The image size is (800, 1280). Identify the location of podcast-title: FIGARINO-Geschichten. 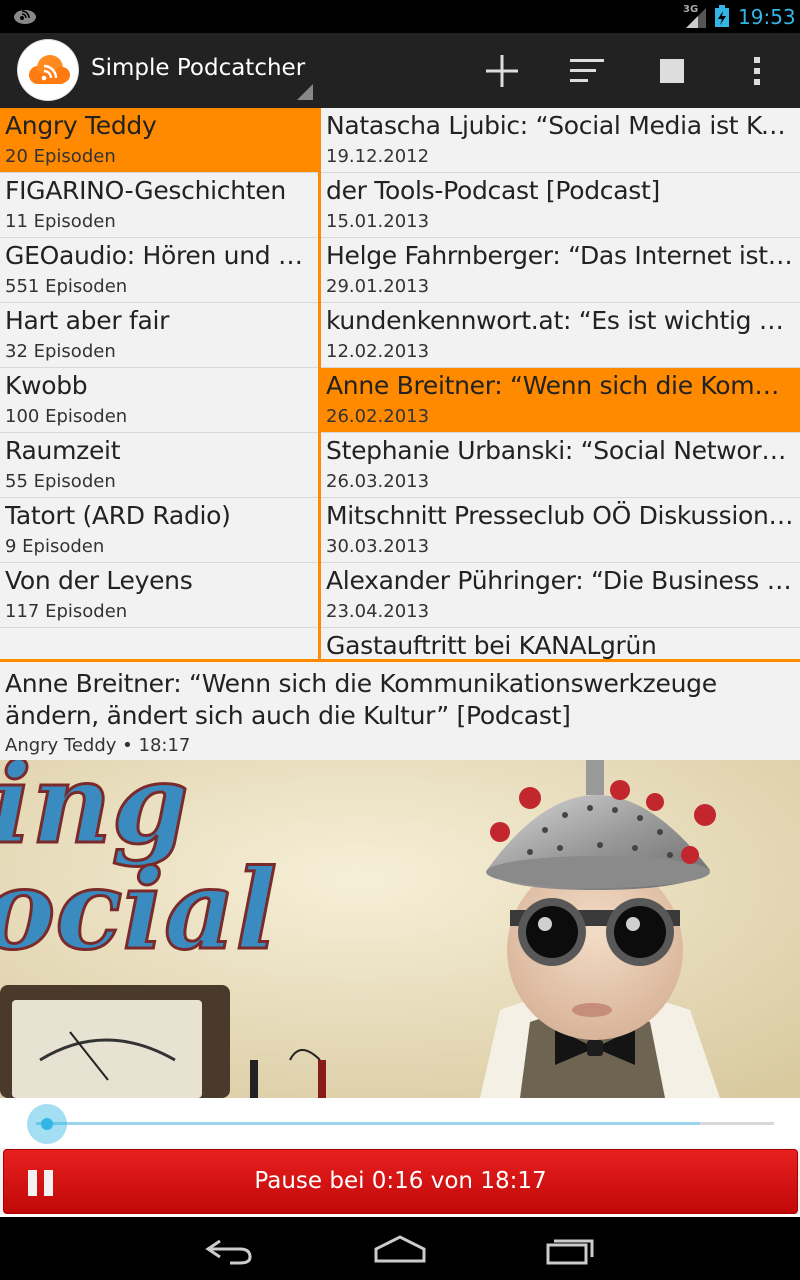
(145, 190).